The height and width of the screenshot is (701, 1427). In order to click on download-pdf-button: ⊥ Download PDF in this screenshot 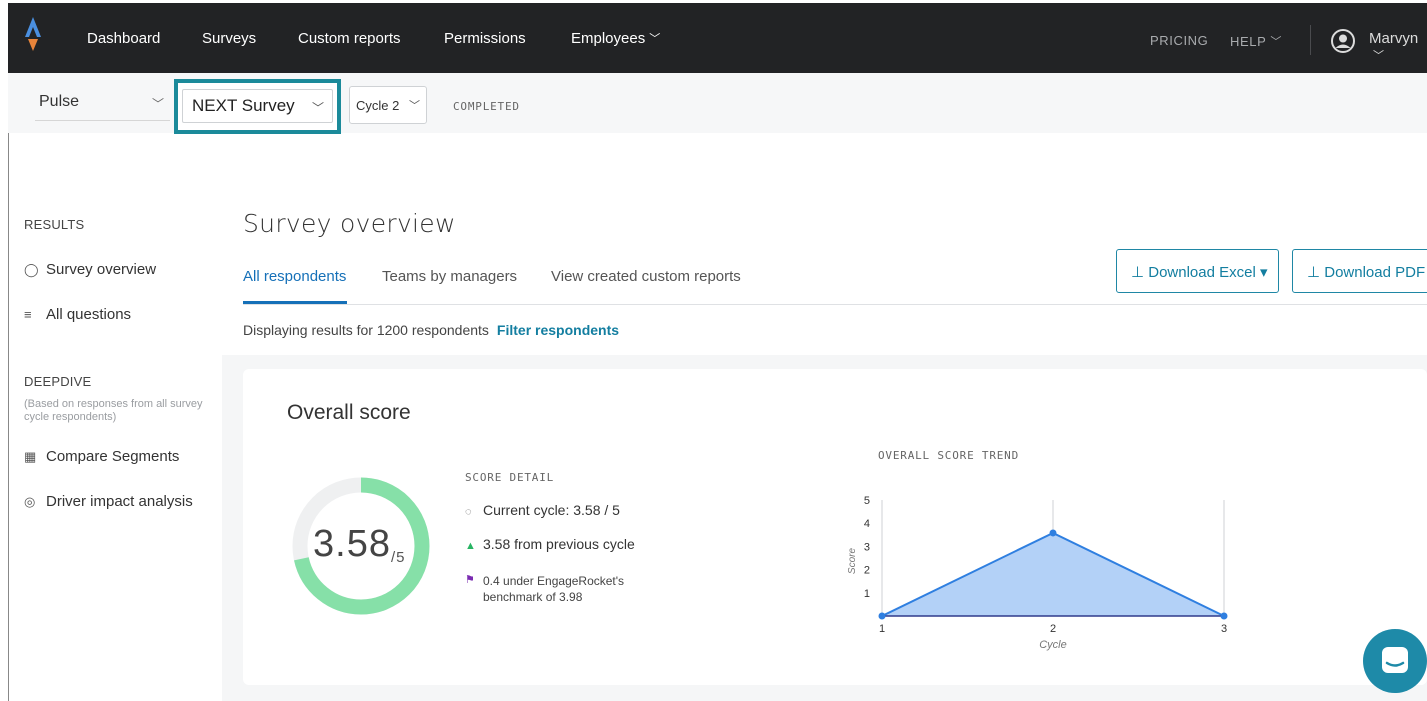, I will do `click(1359, 271)`.